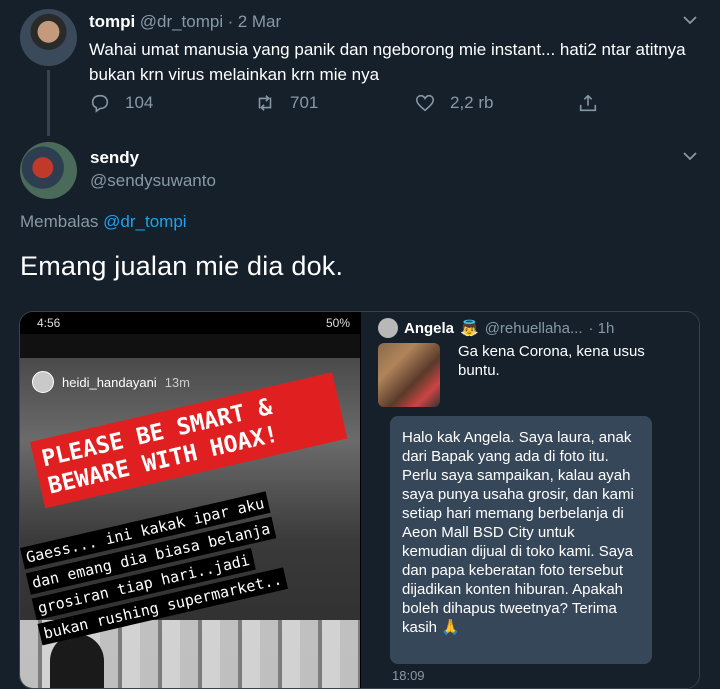 The height and width of the screenshot is (689, 720). I want to click on phone-status-bar: 4:56 50%, so click(190, 323).